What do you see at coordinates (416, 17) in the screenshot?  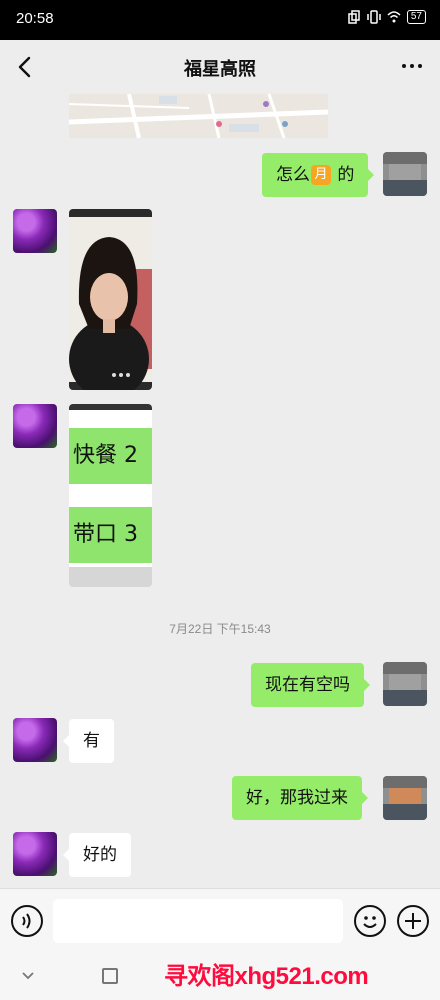 I see `battery-icon: 57` at bounding box center [416, 17].